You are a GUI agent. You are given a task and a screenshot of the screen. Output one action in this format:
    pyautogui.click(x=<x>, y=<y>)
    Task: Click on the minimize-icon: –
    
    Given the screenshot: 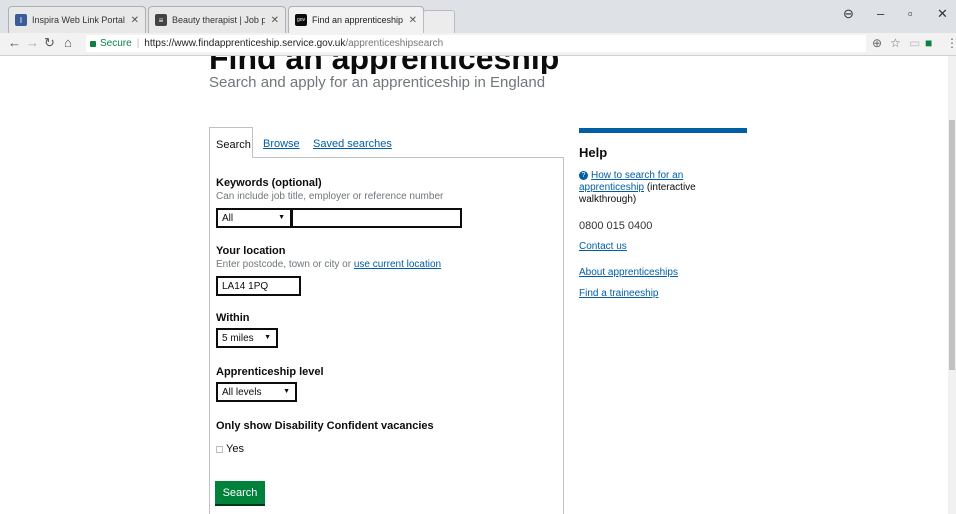 What is the action you would take?
    pyautogui.click(x=880, y=13)
    